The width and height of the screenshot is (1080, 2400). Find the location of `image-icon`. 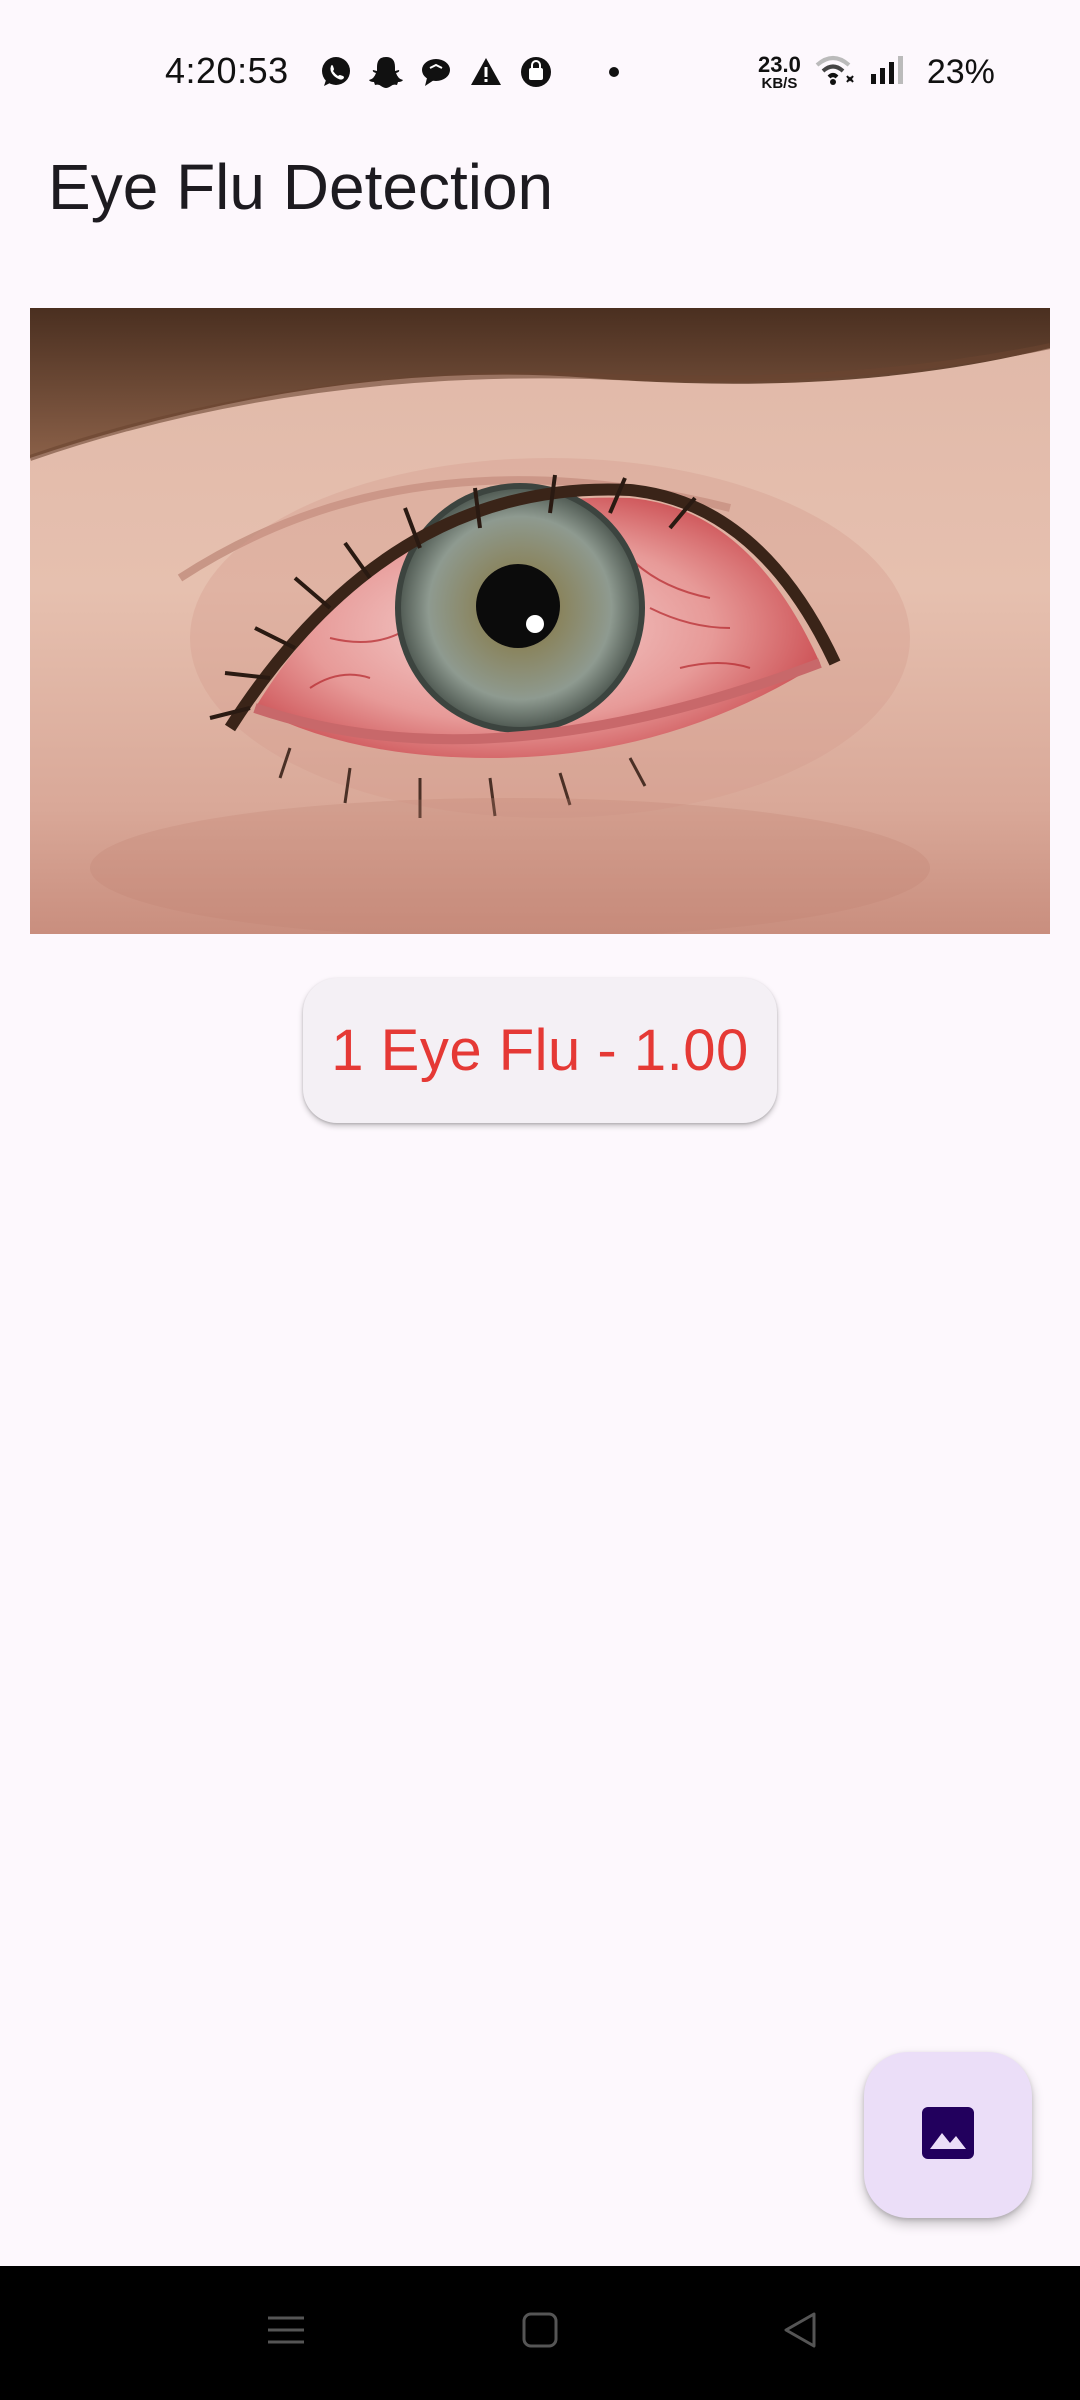

image-icon is located at coordinates (948, 2135).